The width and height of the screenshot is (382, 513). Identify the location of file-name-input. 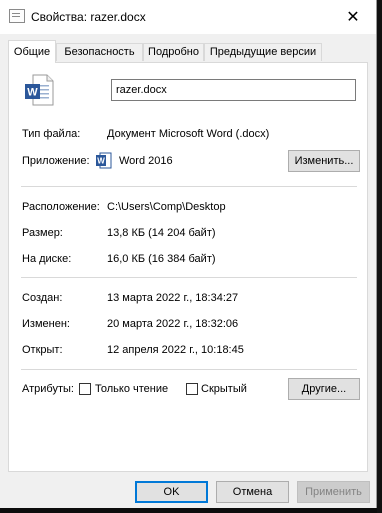
(233, 90).